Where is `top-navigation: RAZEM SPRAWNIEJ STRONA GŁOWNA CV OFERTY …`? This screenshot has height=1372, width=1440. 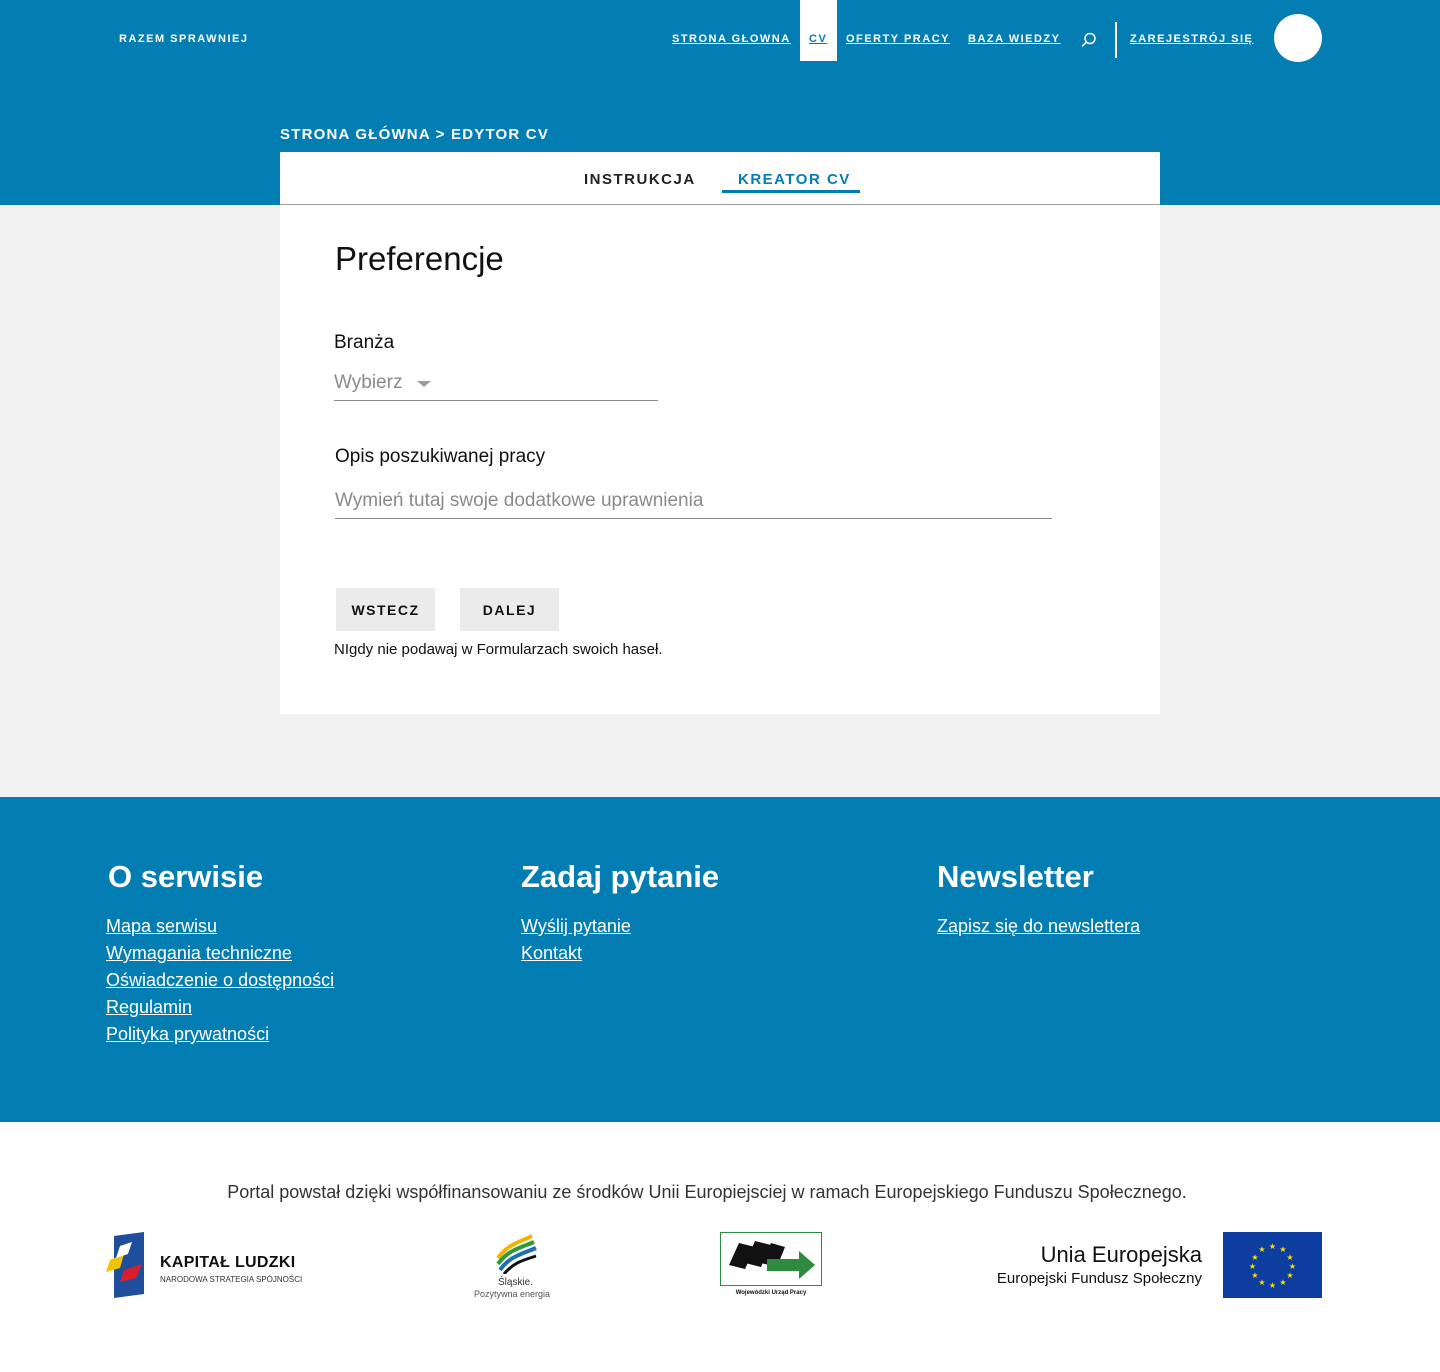
top-navigation: RAZEM SPRAWNIEJ STRONA GŁOWNA CV OFERTY … is located at coordinates (720, 31).